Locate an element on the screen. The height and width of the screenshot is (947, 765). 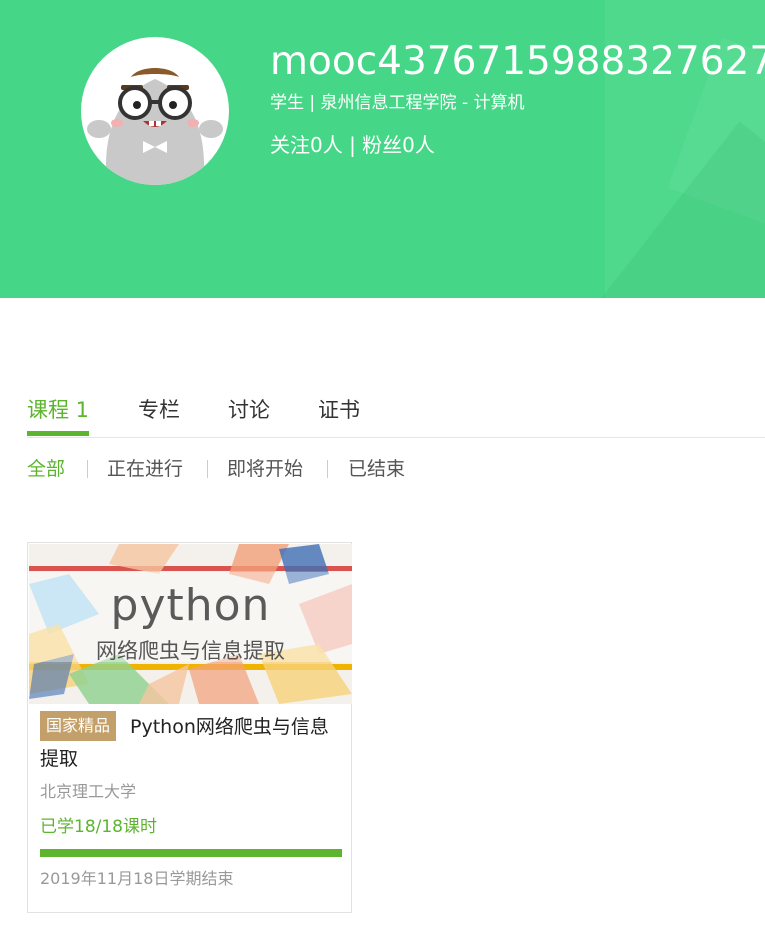
tab-discussions: 讨论 is located at coordinates (249, 416).